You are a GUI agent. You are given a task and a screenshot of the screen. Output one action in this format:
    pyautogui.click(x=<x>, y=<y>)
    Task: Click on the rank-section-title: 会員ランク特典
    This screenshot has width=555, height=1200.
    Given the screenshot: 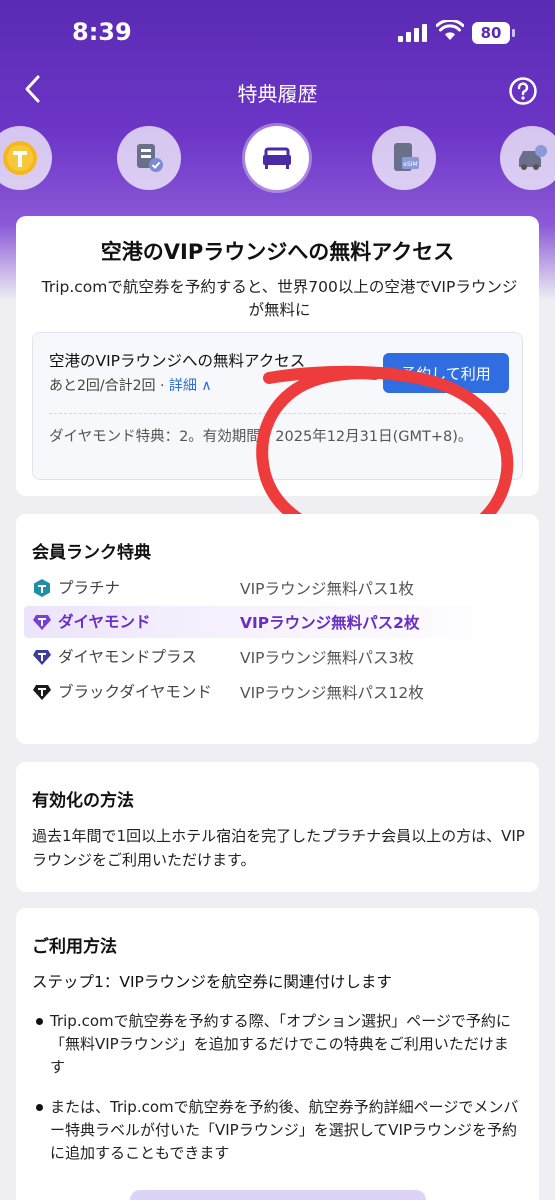 What is the action you would take?
    pyautogui.click(x=91, y=553)
    